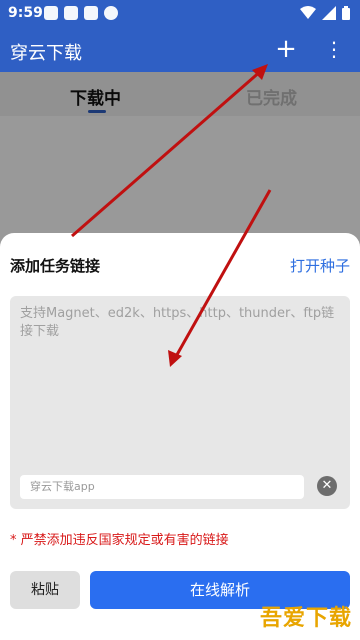 The height and width of the screenshot is (640, 360). Describe the element at coordinates (55, 266) in the screenshot. I see `sheet-title: 添加任务链接` at that location.